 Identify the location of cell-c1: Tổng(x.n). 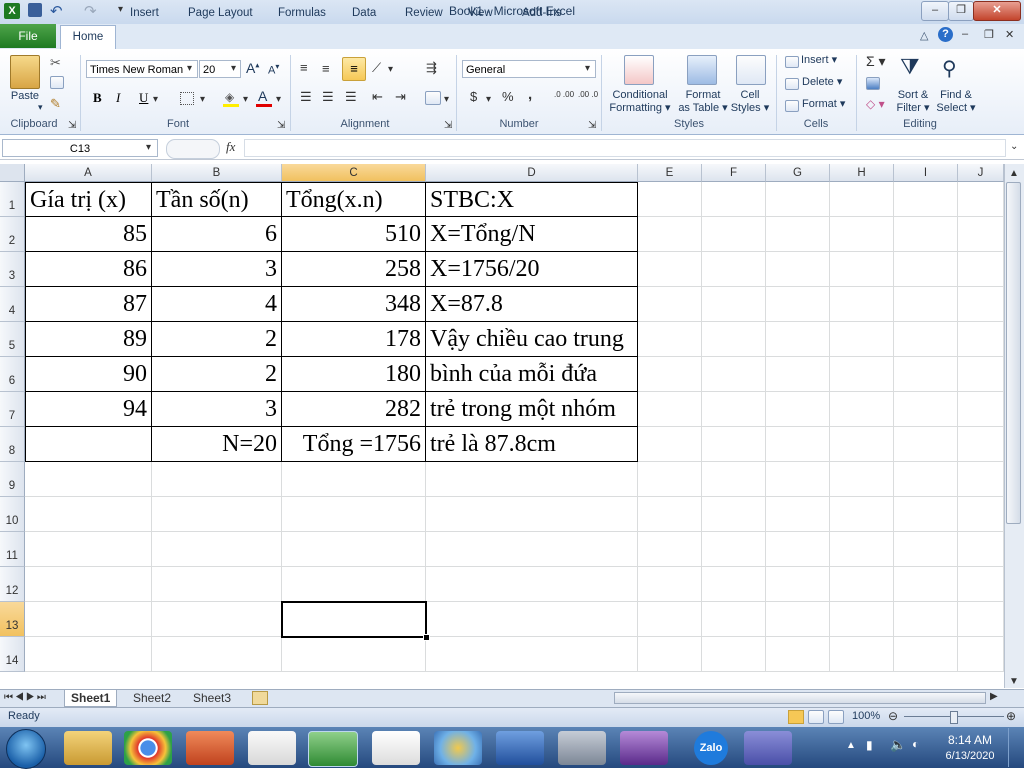
(354, 199).